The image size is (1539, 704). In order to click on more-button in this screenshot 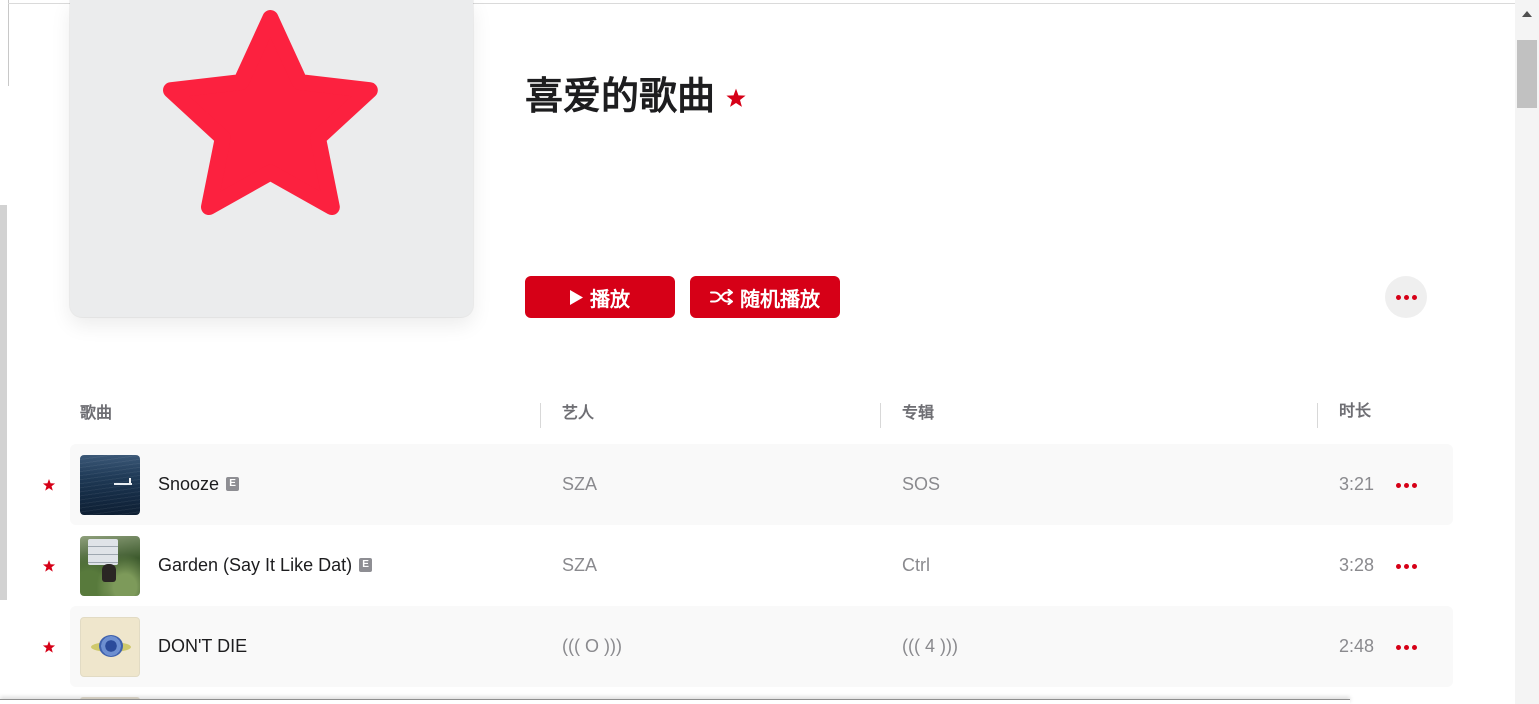, I will do `click(1406, 297)`.